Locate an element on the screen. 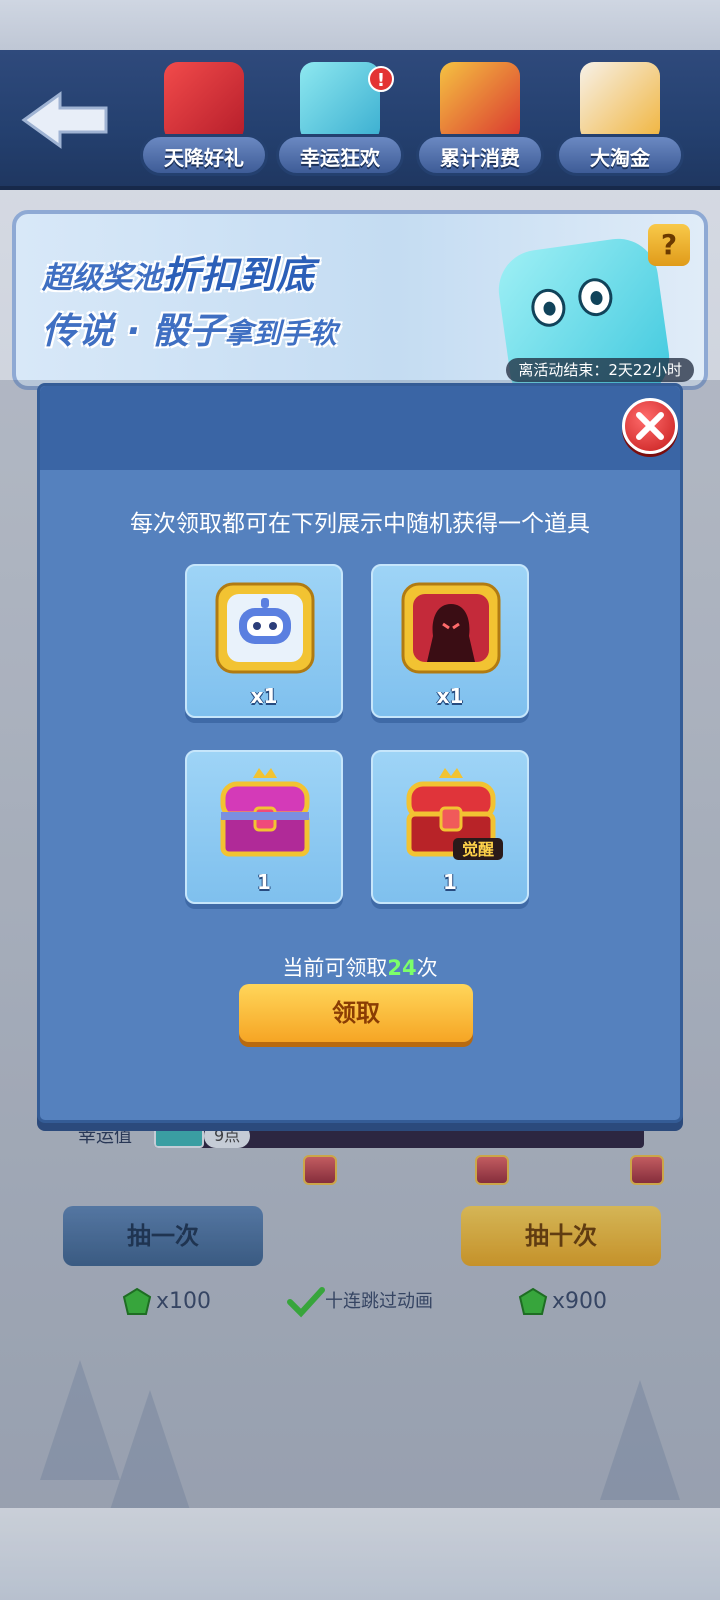 The image size is (720, 1600). tab-label: 幸运狂欢 is located at coordinates (340, 155).